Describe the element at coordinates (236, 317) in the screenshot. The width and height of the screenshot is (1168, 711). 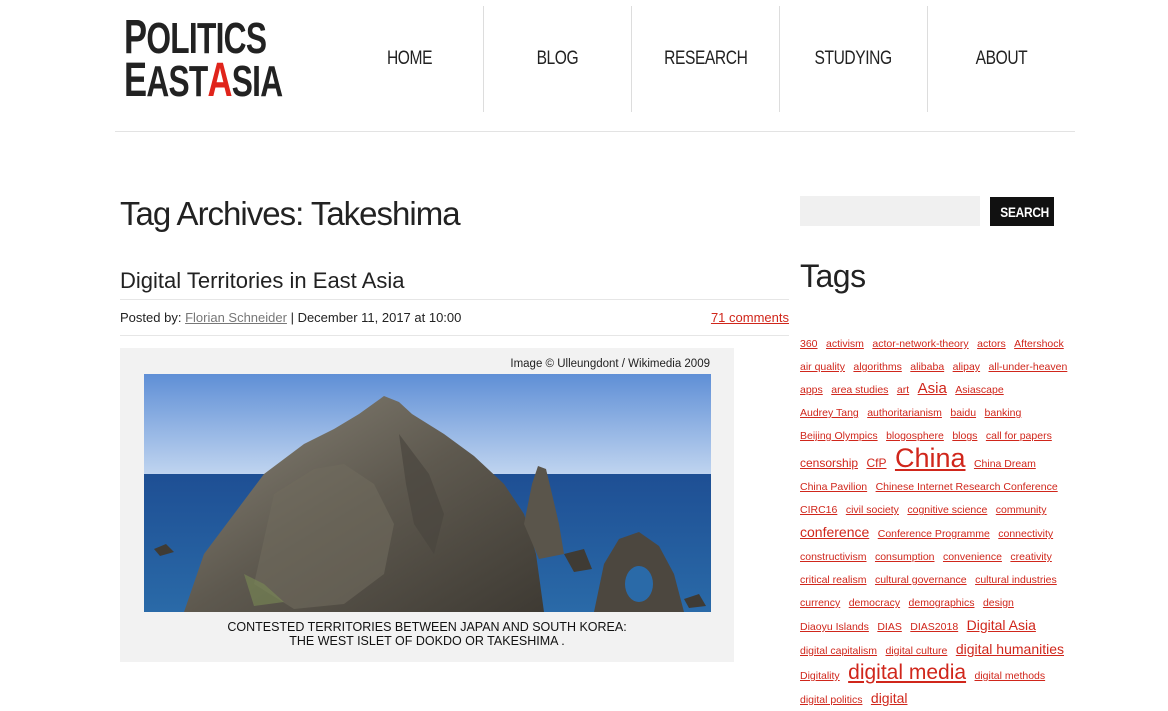
I see `author-link: Florian Schneider` at that location.